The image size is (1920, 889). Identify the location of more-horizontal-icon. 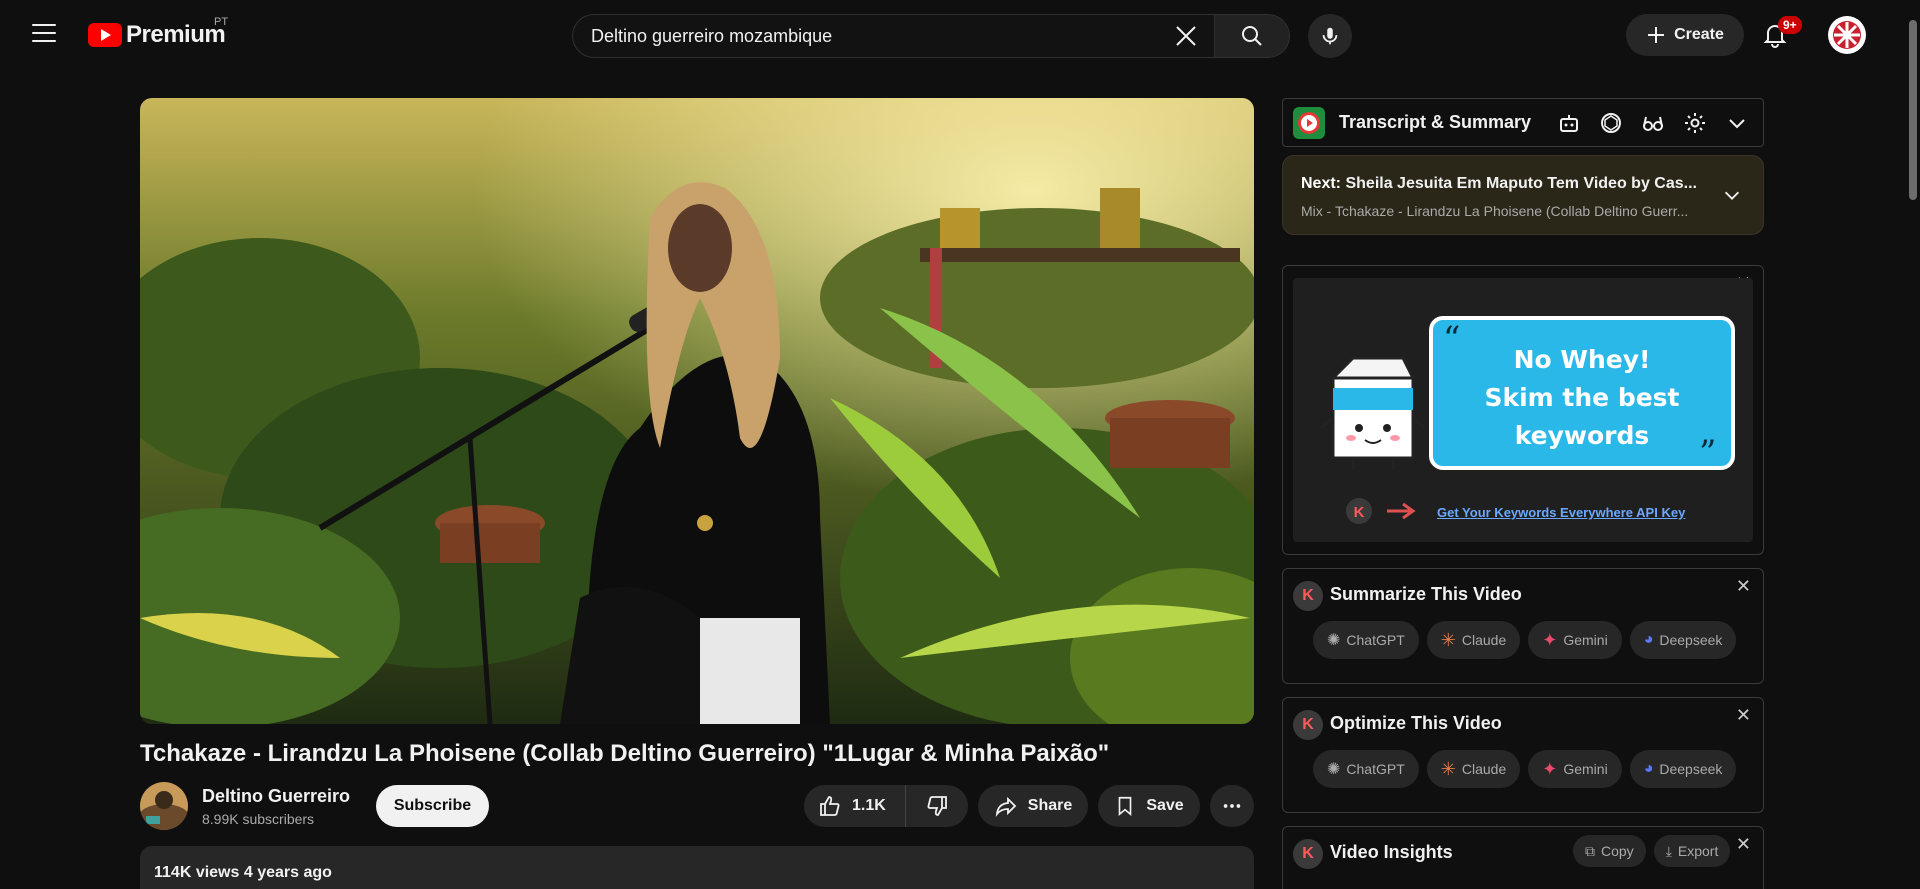
(1232, 806).